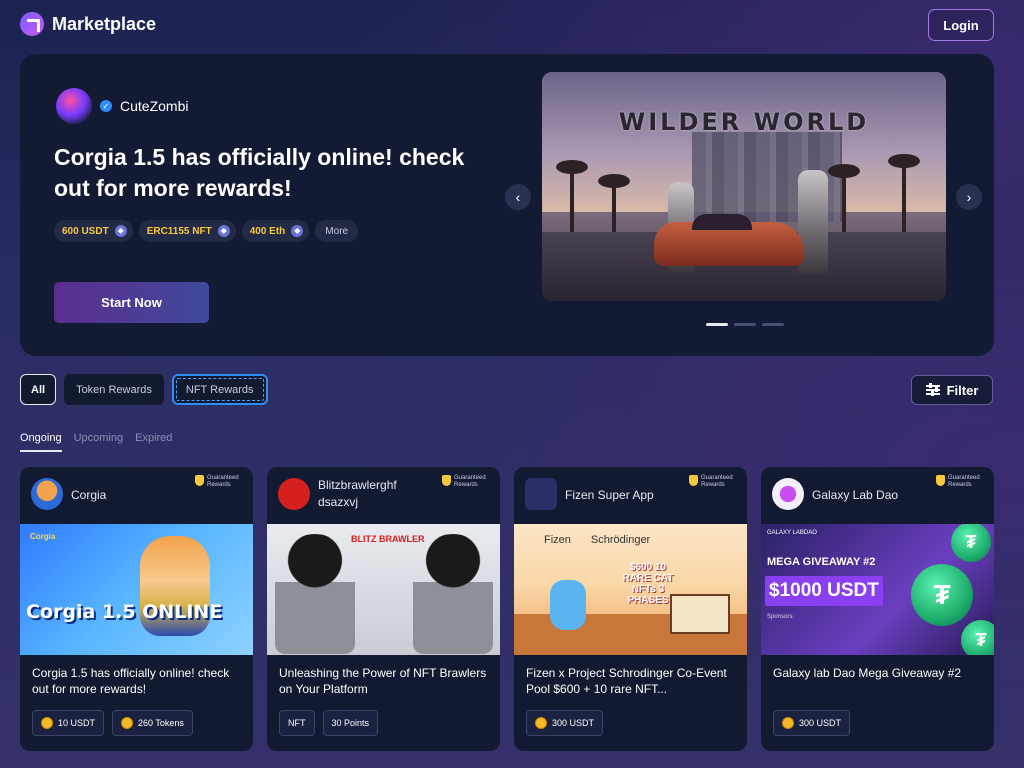 Image resolution: width=1024 pixels, height=768 pixels. What do you see at coordinates (383, 589) in the screenshot?
I see `card-image: BLITZ BRAWLER` at bounding box center [383, 589].